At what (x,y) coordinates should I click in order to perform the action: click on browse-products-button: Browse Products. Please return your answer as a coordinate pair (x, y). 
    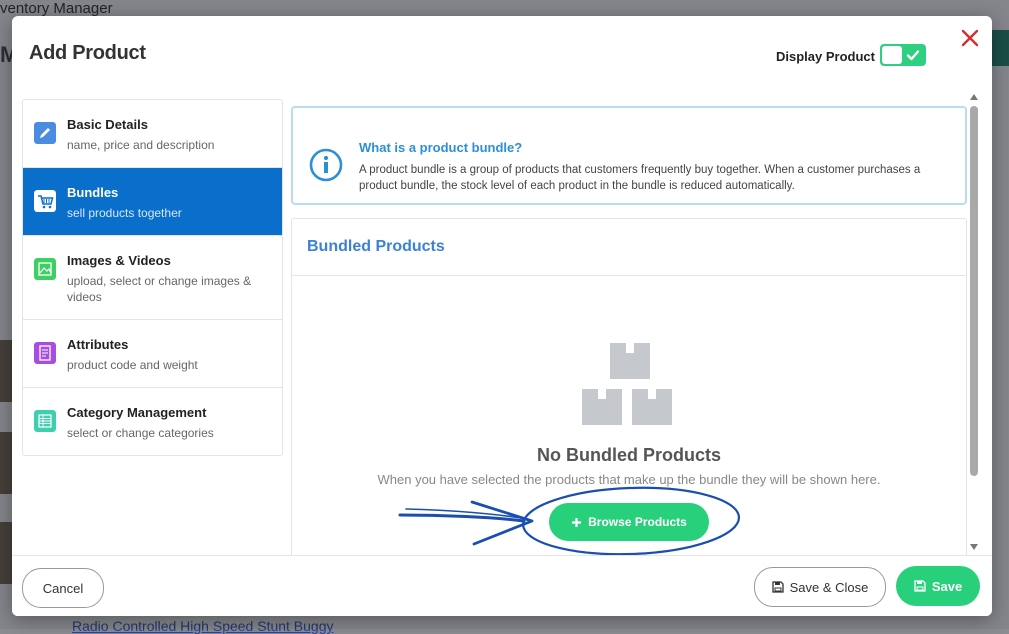
    Looking at the image, I should click on (629, 522).